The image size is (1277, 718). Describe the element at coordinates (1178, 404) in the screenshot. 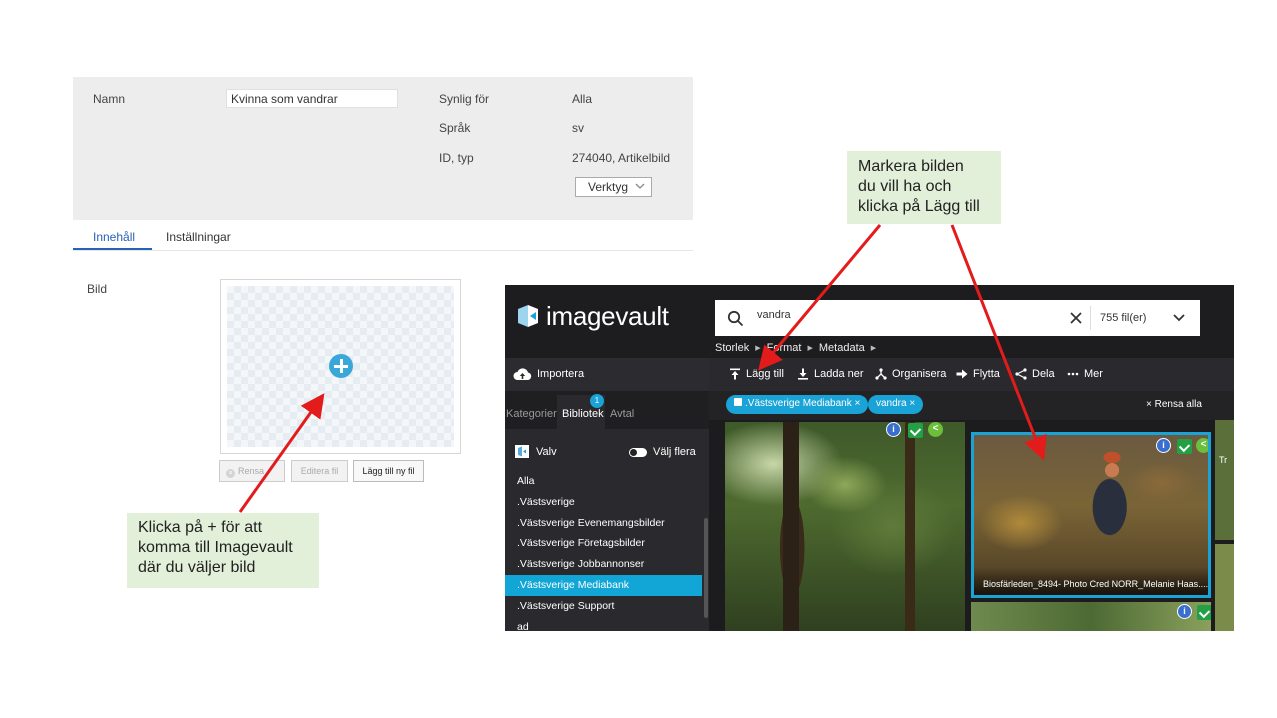

I see `clear-all-label: Rensa alla` at that location.